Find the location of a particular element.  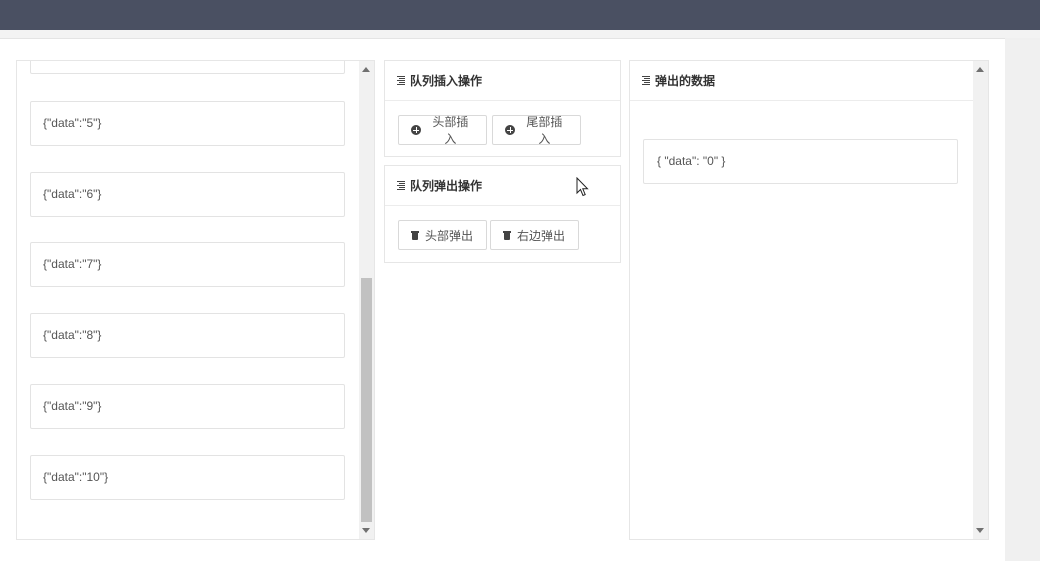

button-label: 头部插入 is located at coordinates (450, 130).